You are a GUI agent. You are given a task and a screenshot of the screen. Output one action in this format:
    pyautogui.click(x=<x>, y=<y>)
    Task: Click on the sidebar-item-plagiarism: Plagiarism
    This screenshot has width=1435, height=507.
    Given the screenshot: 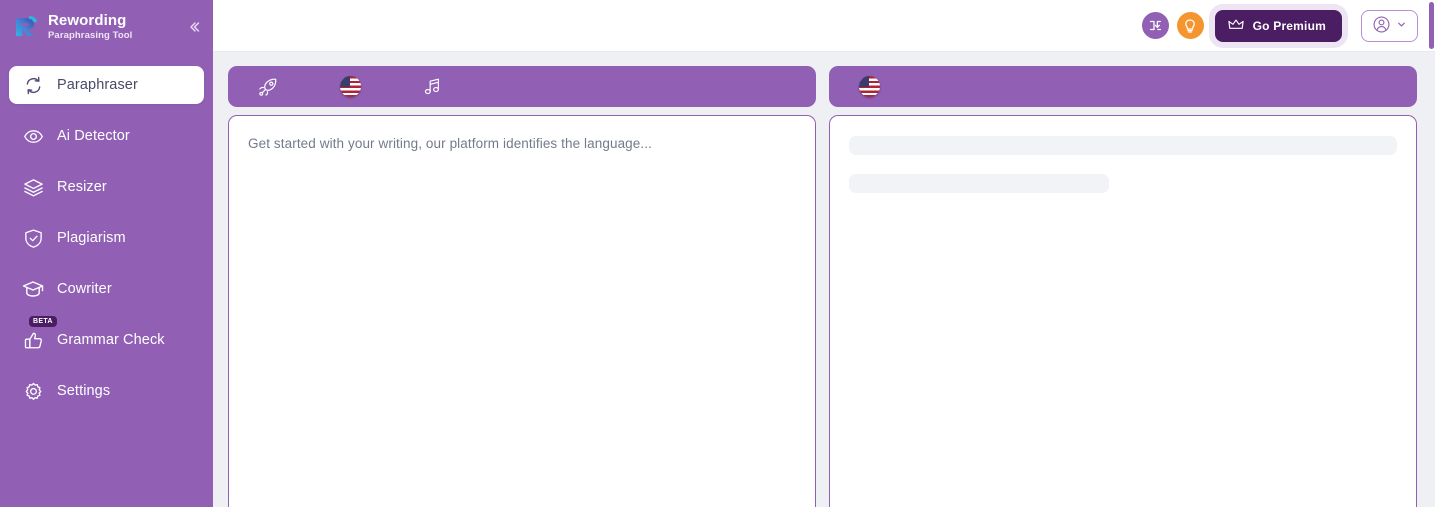 What is the action you would take?
    pyautogui.click(x=106, y=238)
    